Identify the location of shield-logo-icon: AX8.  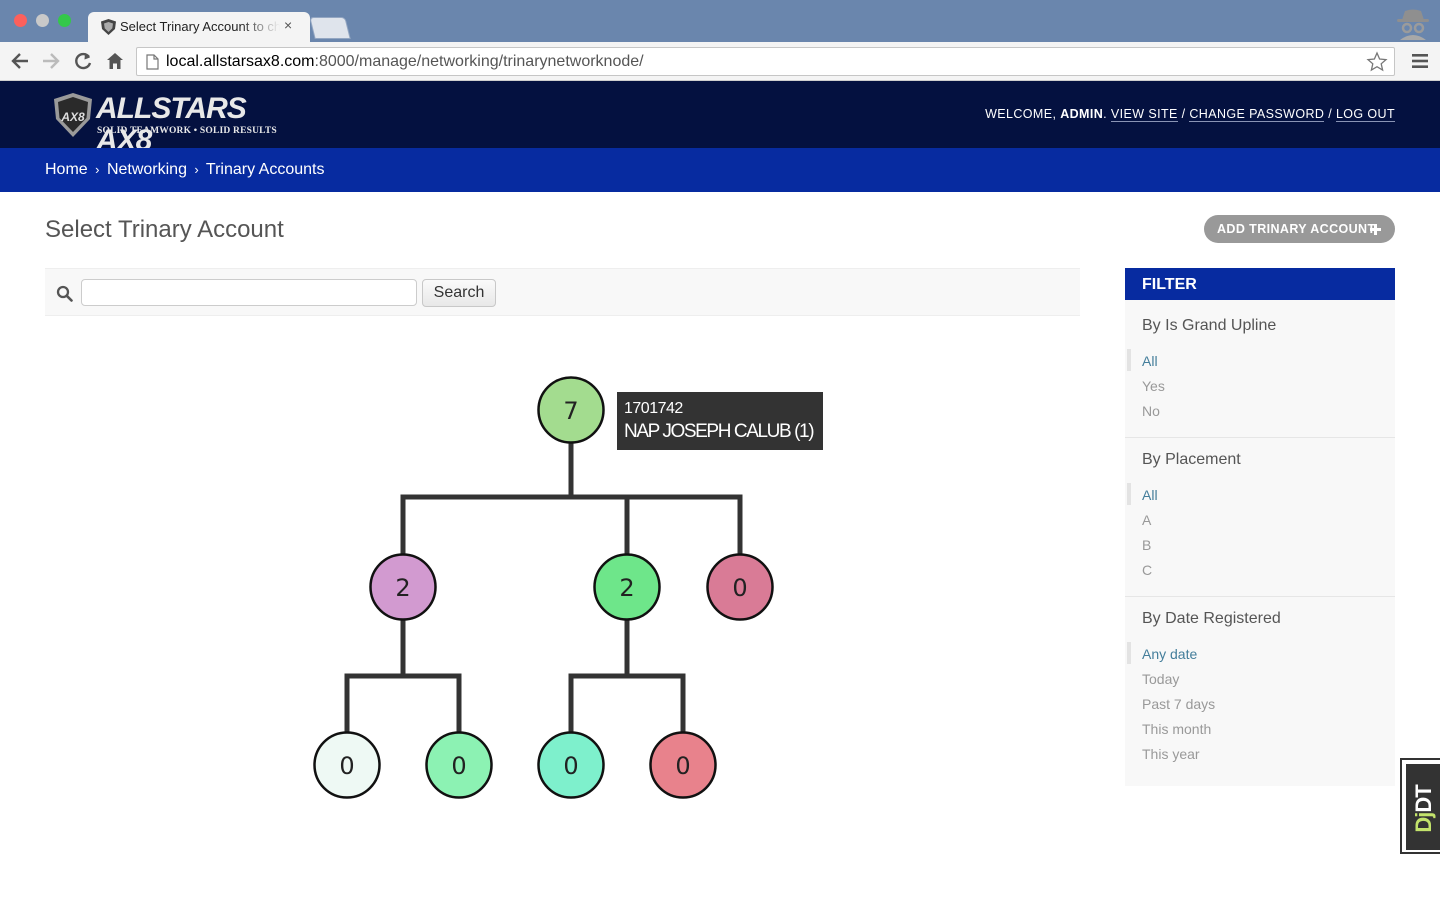
(73, 115).